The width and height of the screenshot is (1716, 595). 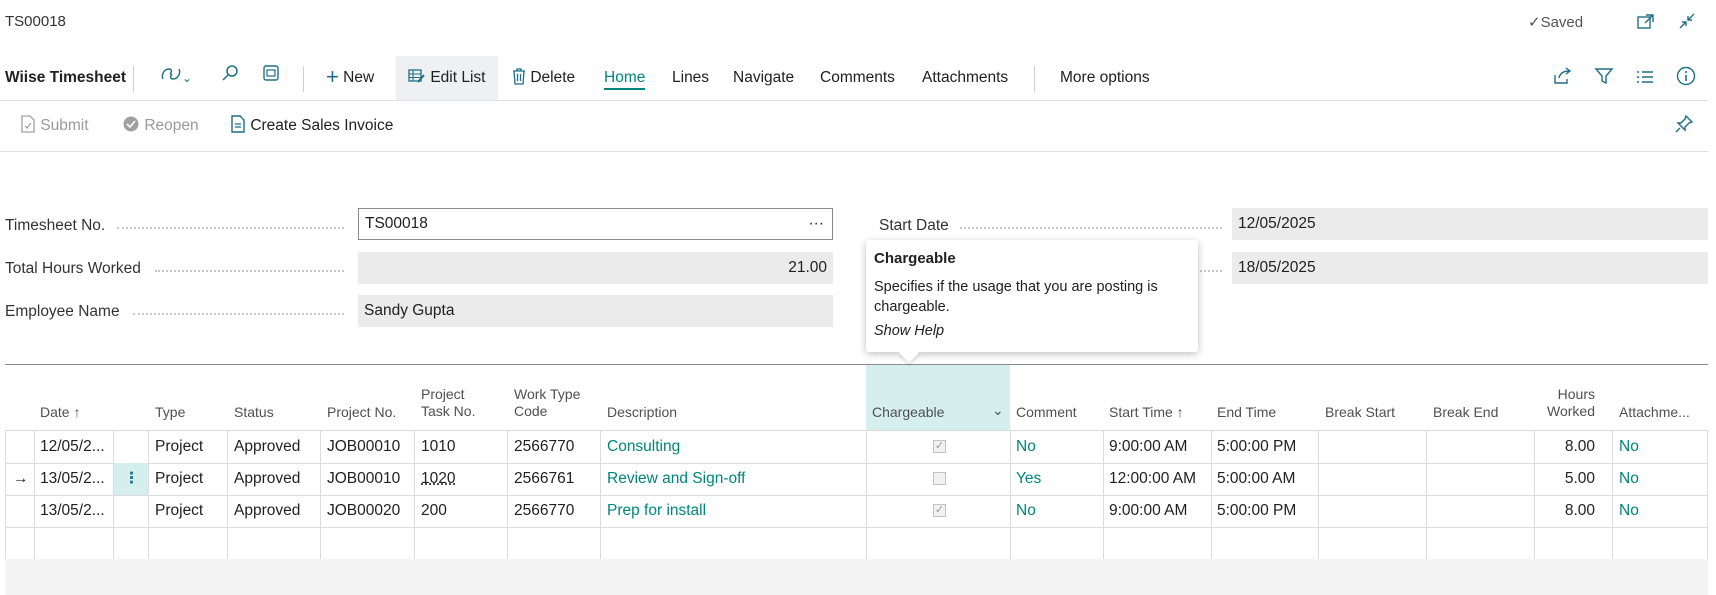 What do you see at coordinates (690, 78) in the screenshot?
I see `tab-lines: Lines` at bounding box center [690, 78].